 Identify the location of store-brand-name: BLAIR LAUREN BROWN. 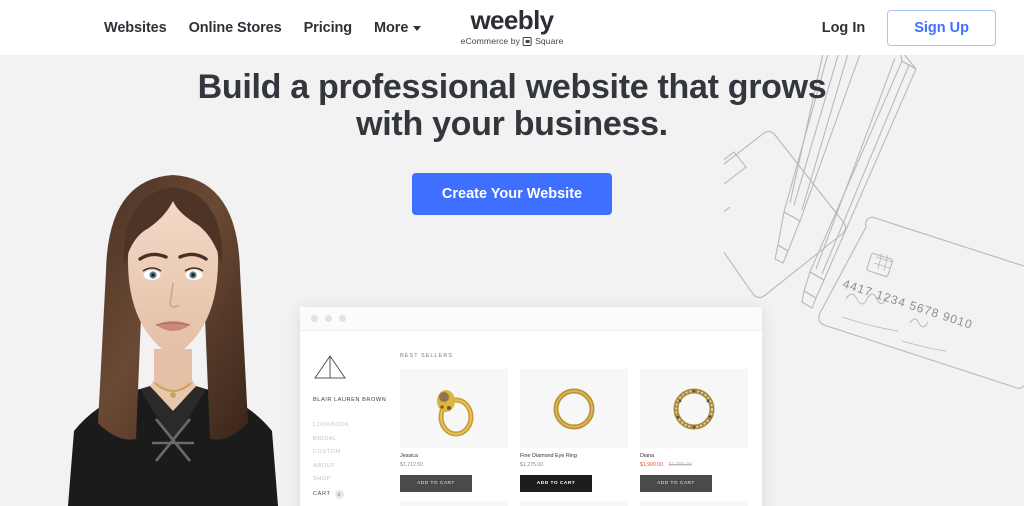
(350, 400).